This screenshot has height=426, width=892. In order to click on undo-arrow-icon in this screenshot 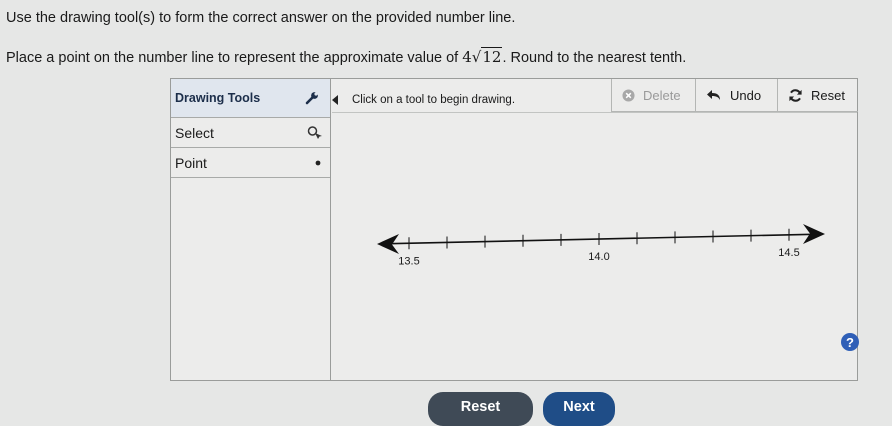, I will do `click(713, 95)`.